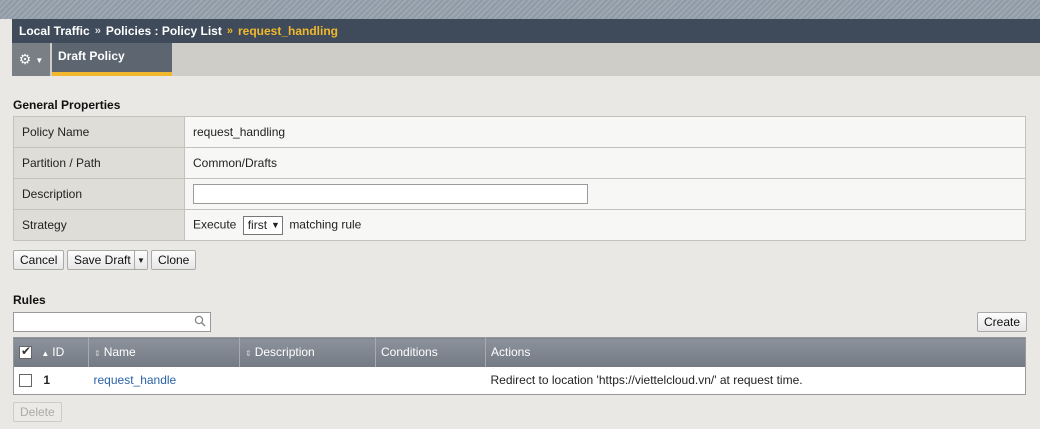  Describe the element at coordinates (307, 380) in the screenshot. I see `rule-description` at that location.